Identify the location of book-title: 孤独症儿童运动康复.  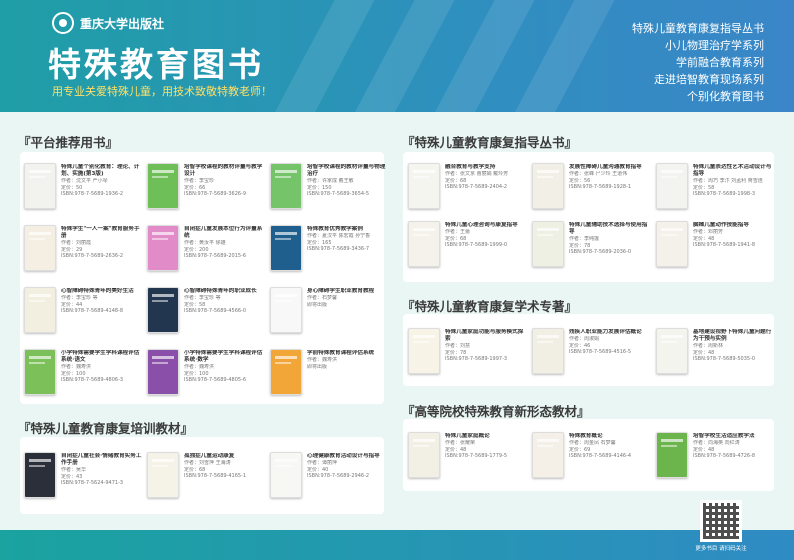
(209, 456).